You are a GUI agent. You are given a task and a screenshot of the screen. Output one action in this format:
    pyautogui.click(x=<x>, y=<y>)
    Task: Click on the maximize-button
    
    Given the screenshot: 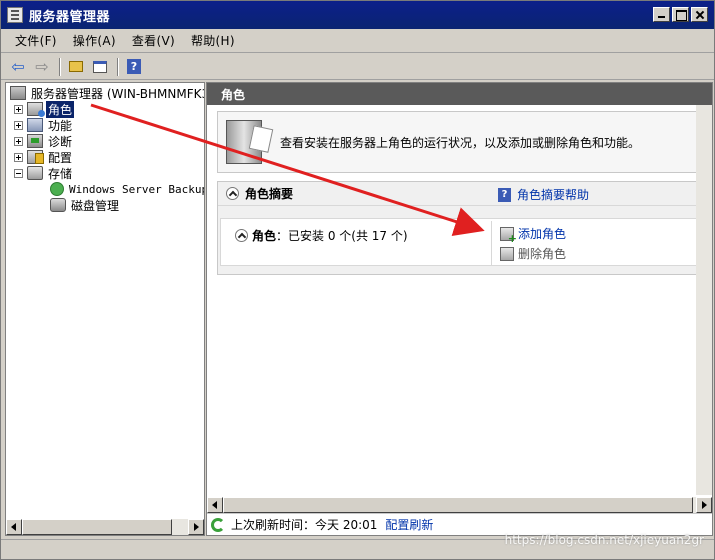 What is the action you would take?
    pyautogui.click(x=680, y=14)
    